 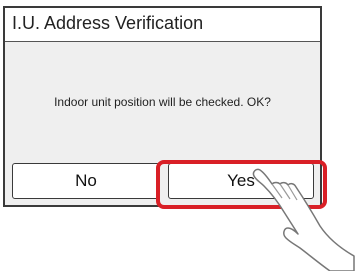 I want to click on no-button: No, so click(x=86, y=181).